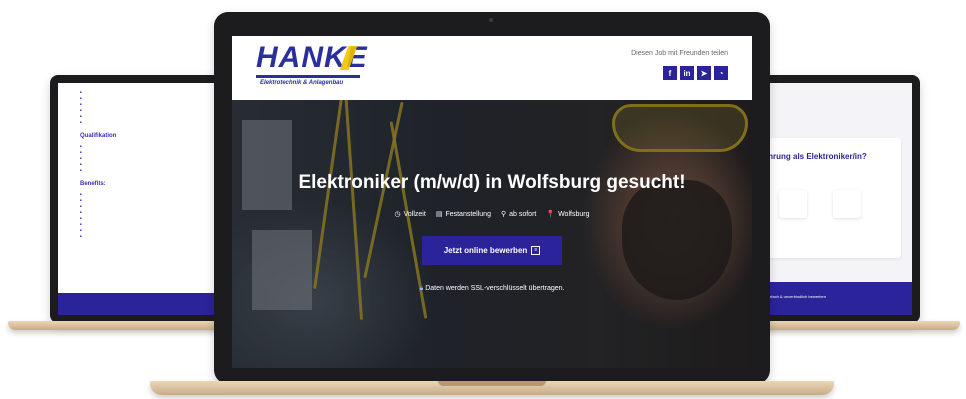 Image resolution: width=966 pixels, height=399 pixels. What do you see at coordinates (468, 214) in the screenshot?
I see `fact-label: Festanstellung` at bounding box center [468, 214].